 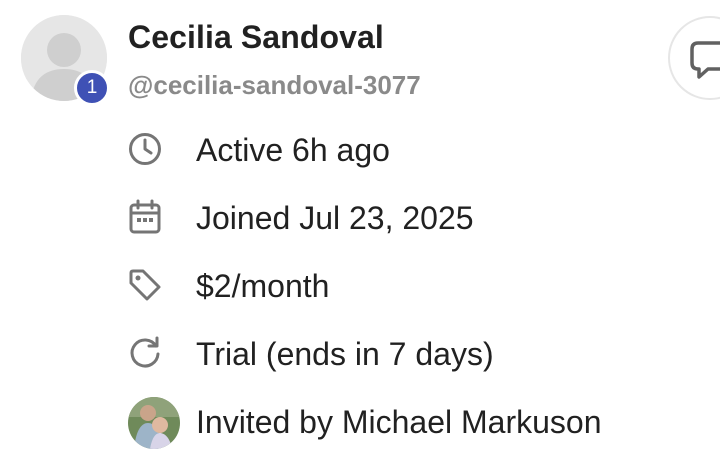 What do you see at coordinates (145, 149) in the screenshot?
I see `clock-icon` at bounding box center [145, 149].